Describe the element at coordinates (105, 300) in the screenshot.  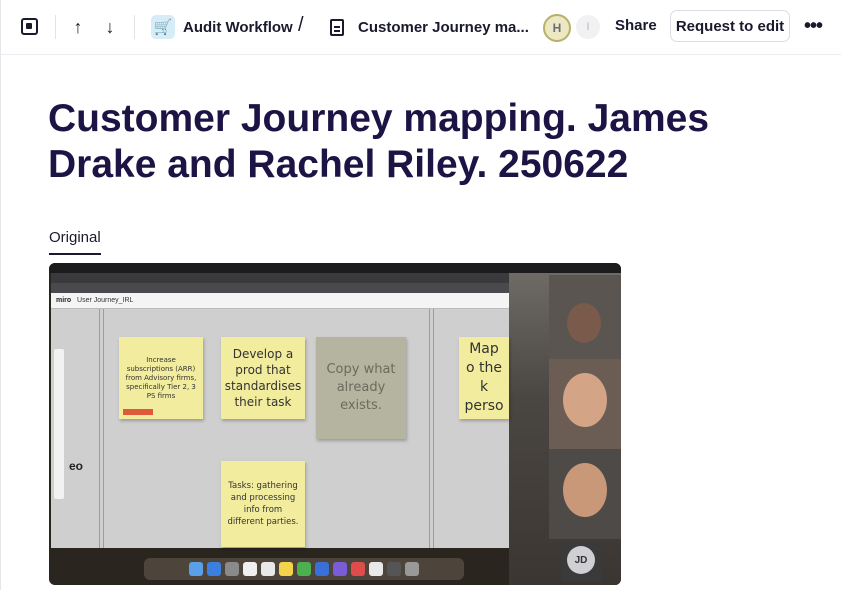
I see `board-name: User Journey_IRL` at that location.